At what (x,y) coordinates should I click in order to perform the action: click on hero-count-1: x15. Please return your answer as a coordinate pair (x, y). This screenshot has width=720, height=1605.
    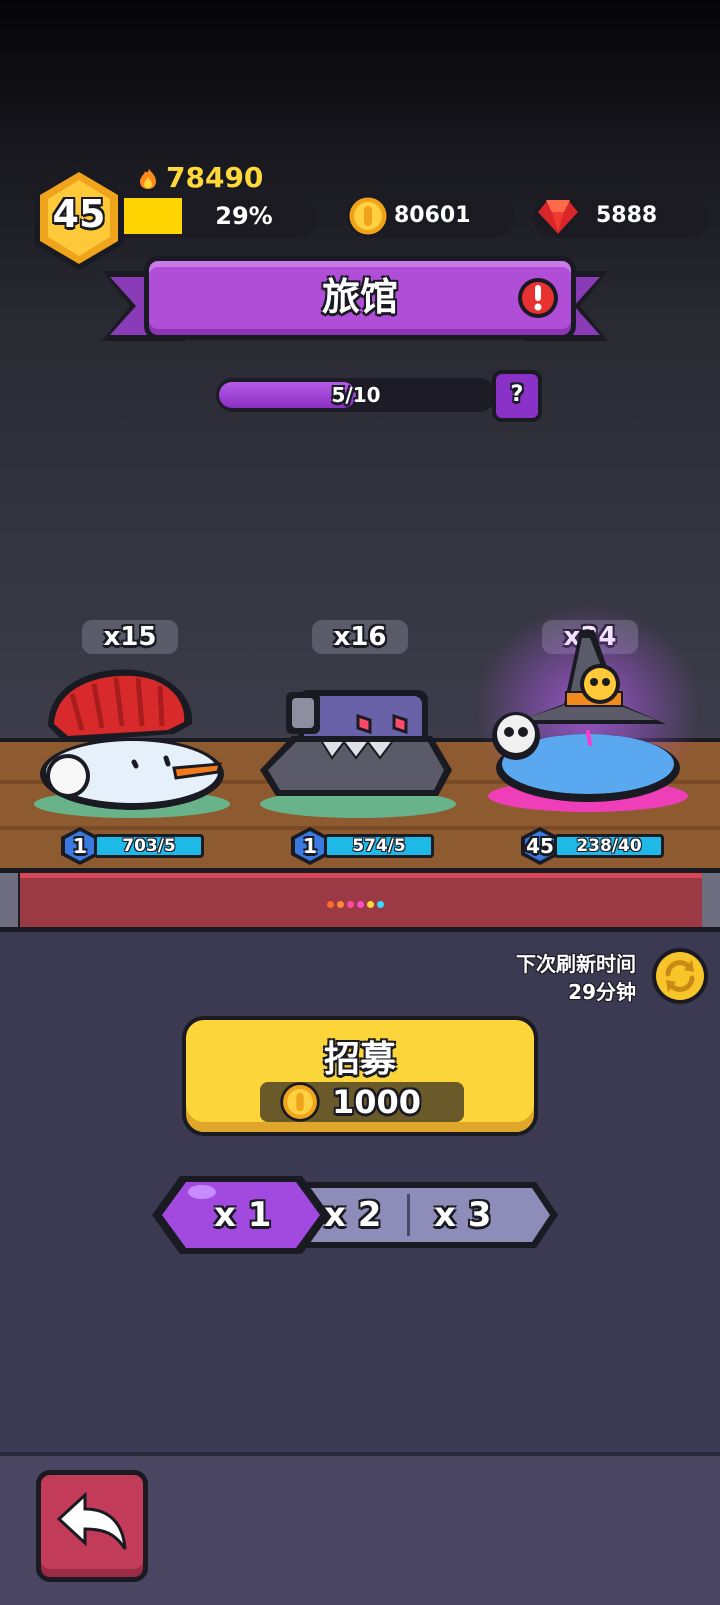
    Looking at the image, I should click on (130, 637).